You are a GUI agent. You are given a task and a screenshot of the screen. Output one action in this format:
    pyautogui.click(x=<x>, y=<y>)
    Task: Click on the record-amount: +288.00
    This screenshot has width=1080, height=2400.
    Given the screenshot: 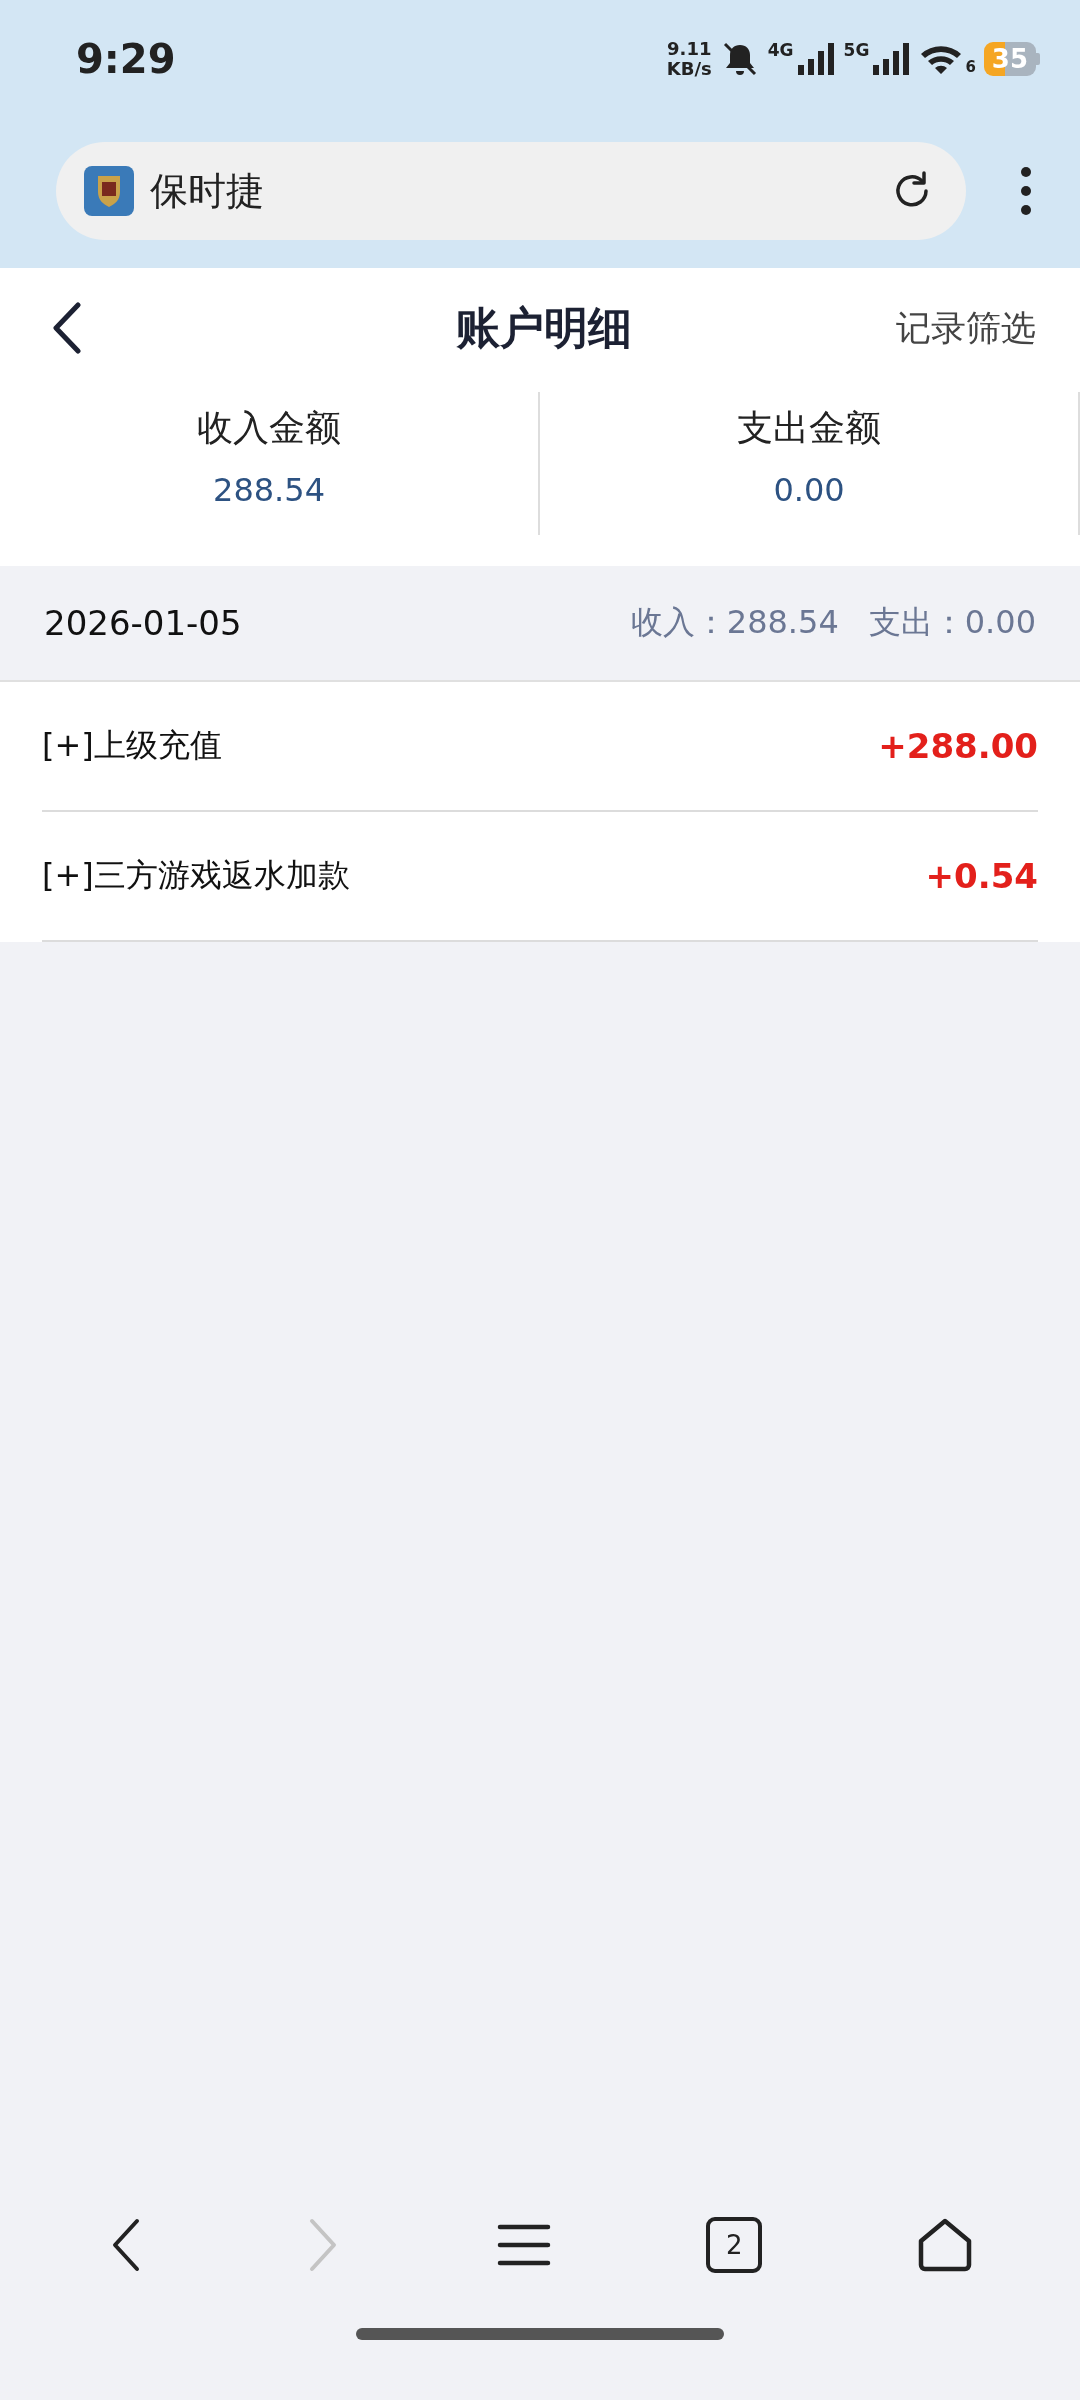 What is the action you would take?
    pyautogui.click(x=958, y=746)
    